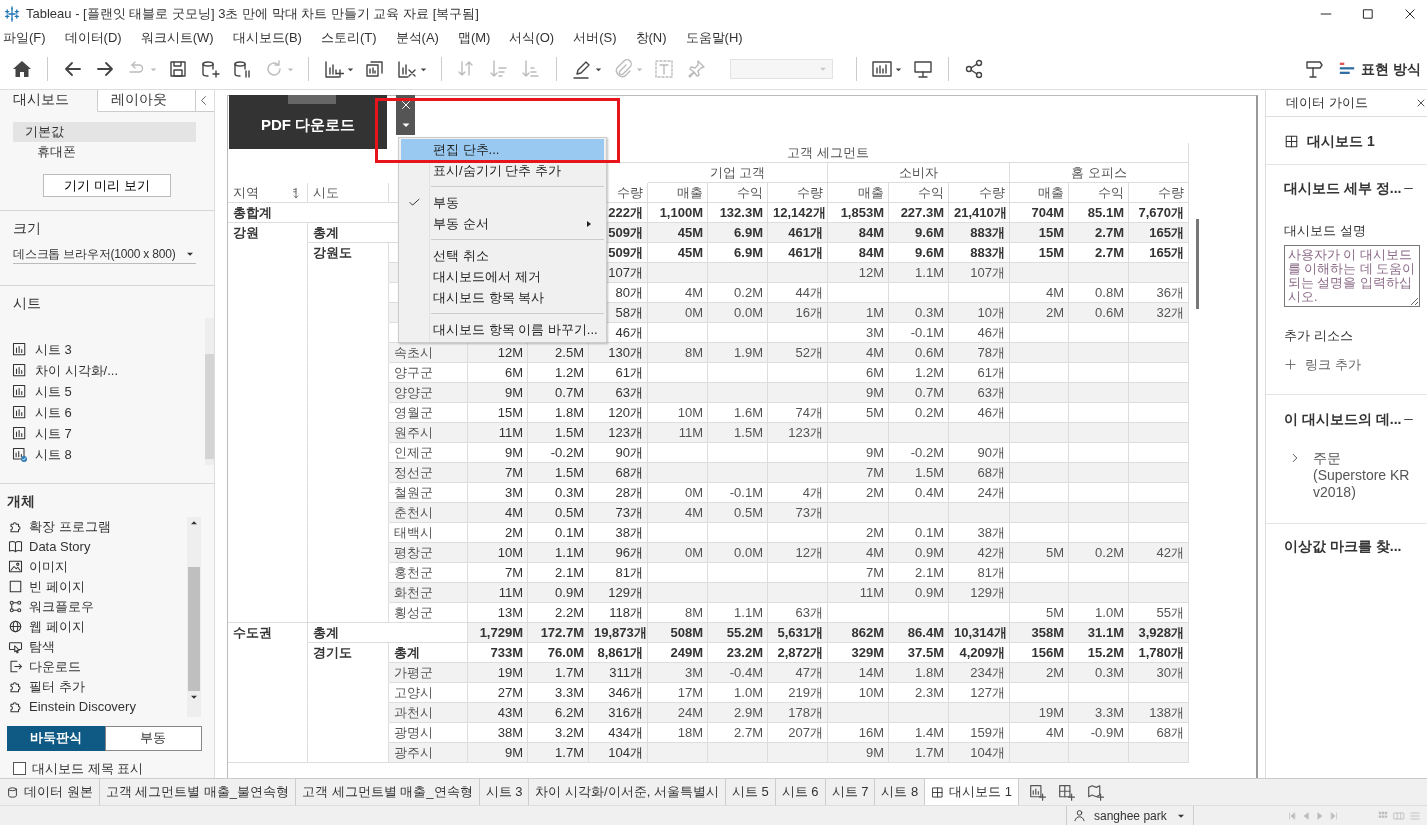 The image size is (1427, 825). What do you see at coordinates (104, 255) in the screenshot?
I see `size-dropdown: 데스크톱 브라우저(1000 x 800)` at bounding box center [104, 255].